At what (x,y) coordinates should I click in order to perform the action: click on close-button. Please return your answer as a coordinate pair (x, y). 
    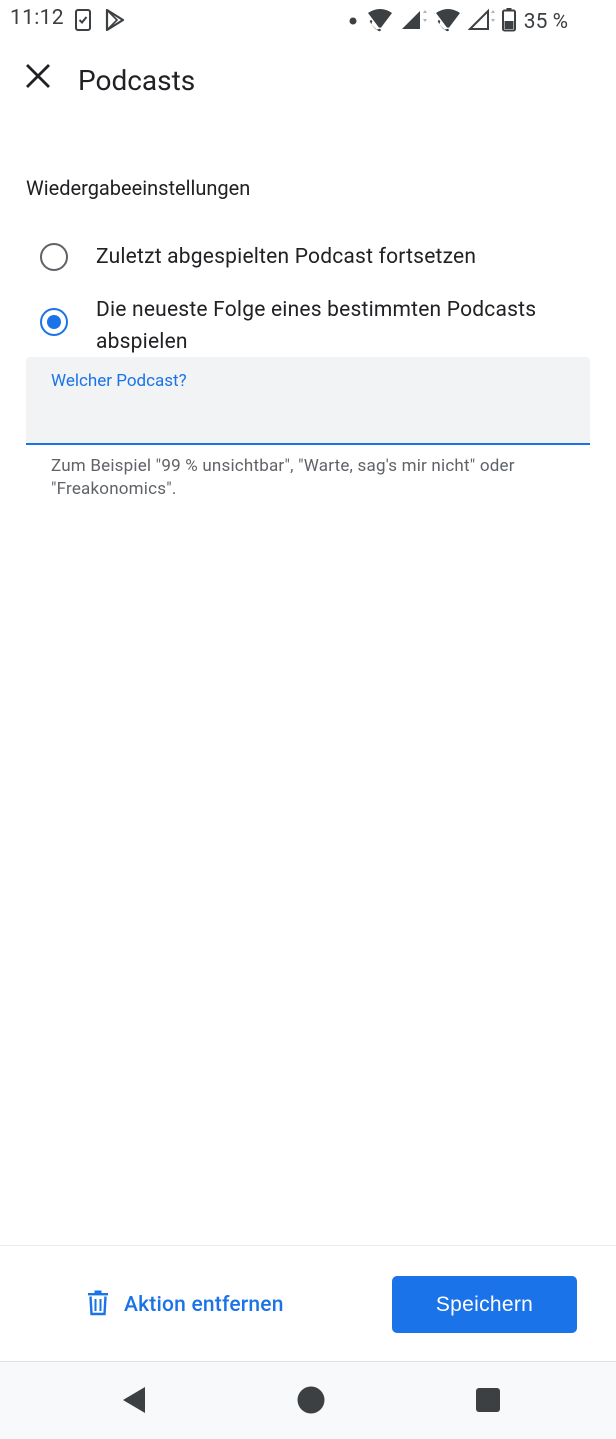
    Looking at the image, I should click on (38, 78).